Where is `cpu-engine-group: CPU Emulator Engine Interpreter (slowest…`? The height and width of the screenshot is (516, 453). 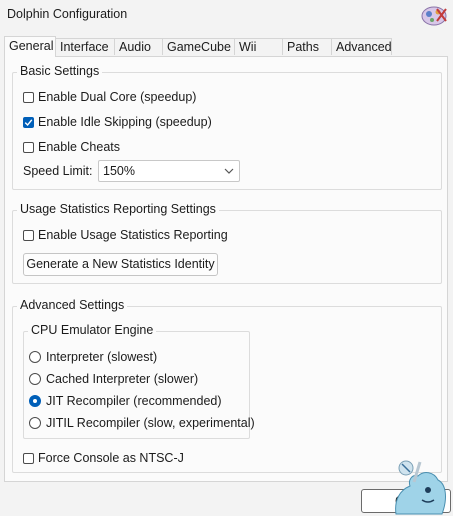 cpu-engine-group: CPU Emulator Engine Interpreter (slowest… is located at coordinates (139, 381).